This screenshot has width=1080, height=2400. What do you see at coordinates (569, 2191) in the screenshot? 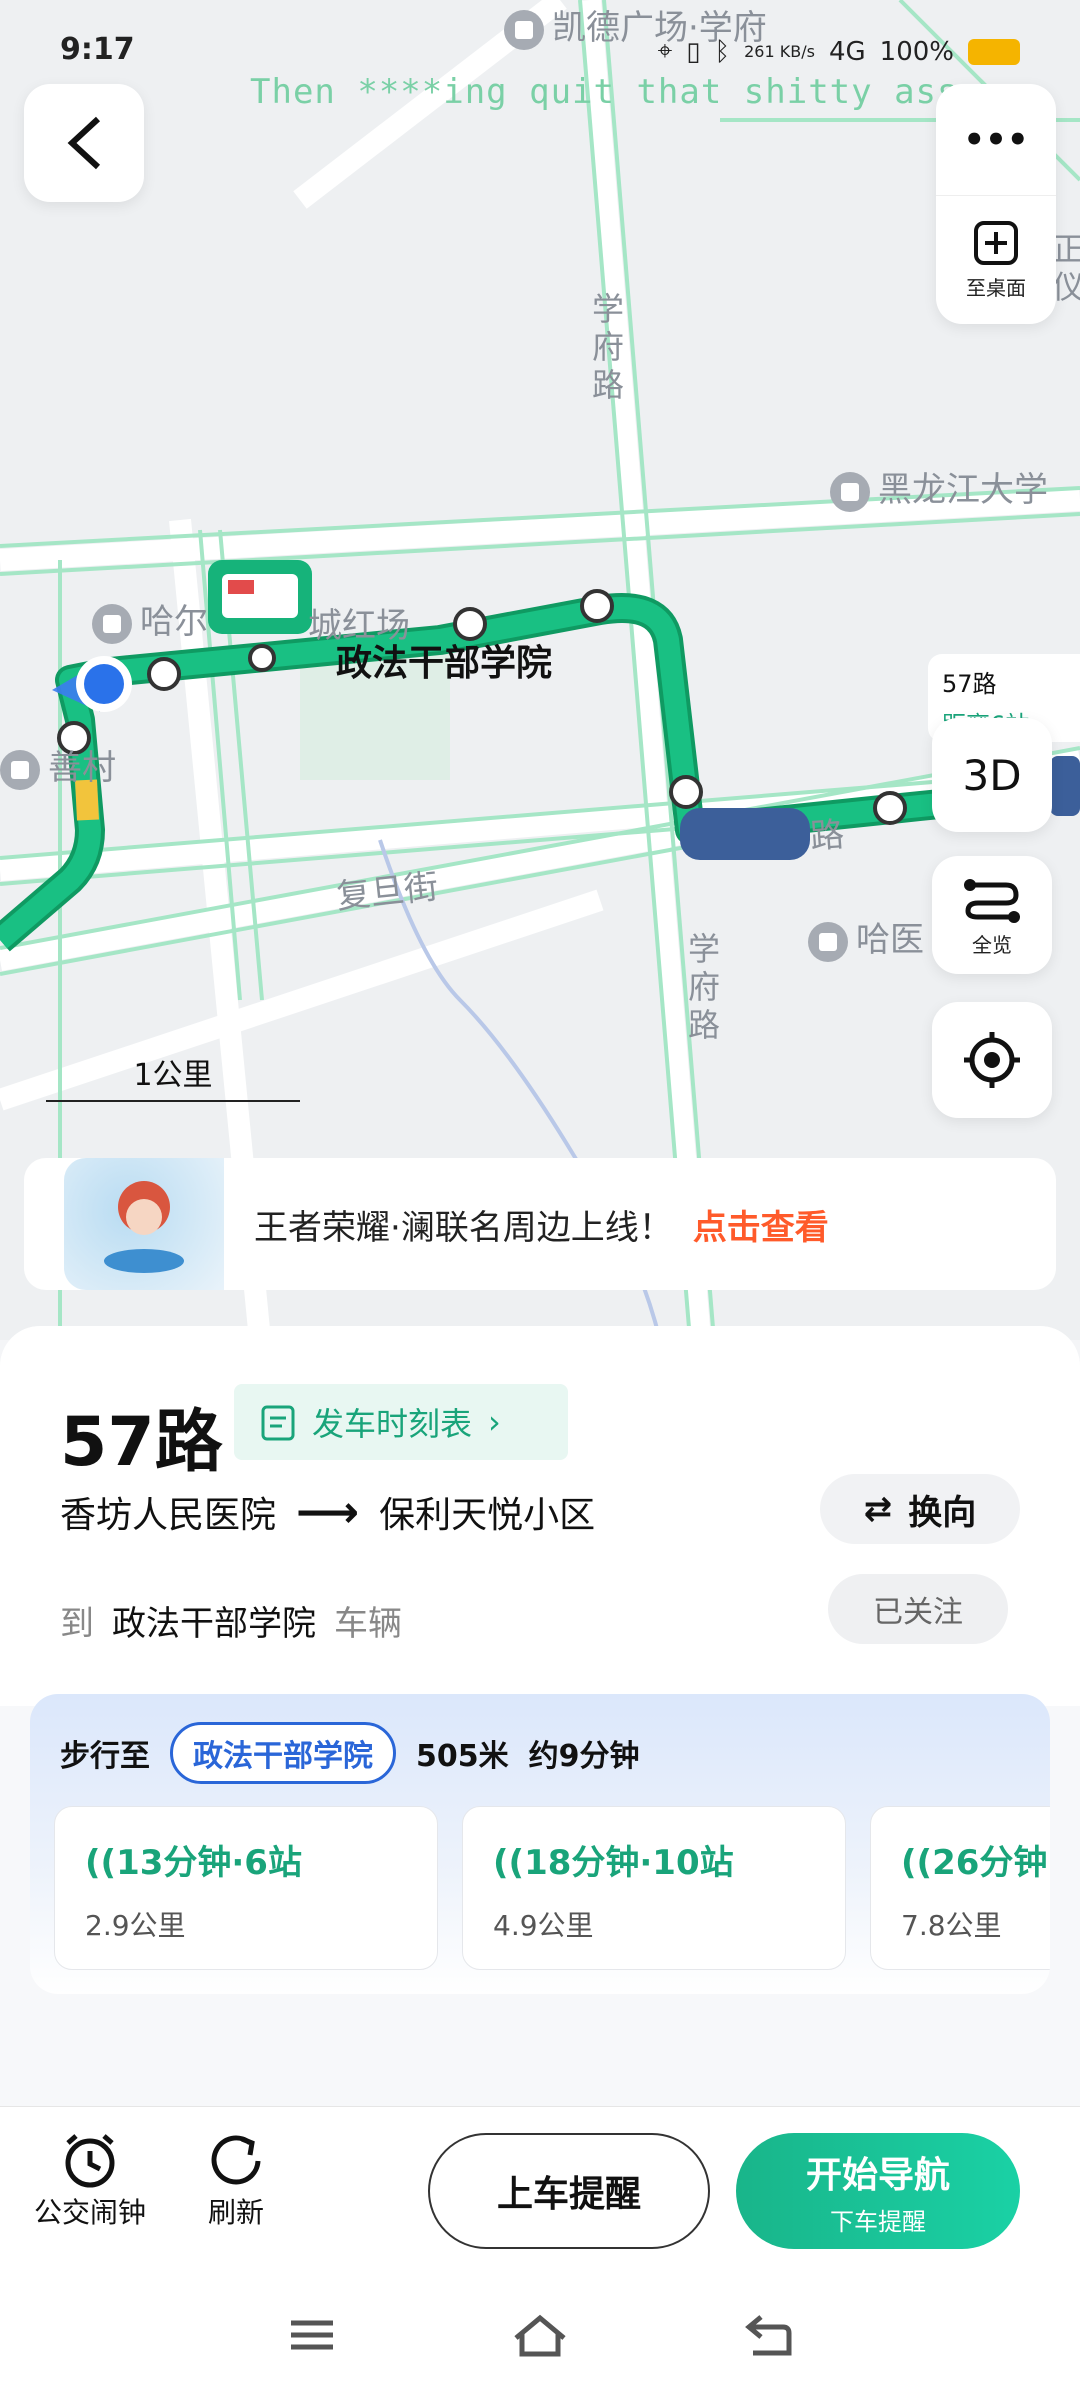
I see `board-reminder-button: 上车提醒` at bounding box center [569, 2191].